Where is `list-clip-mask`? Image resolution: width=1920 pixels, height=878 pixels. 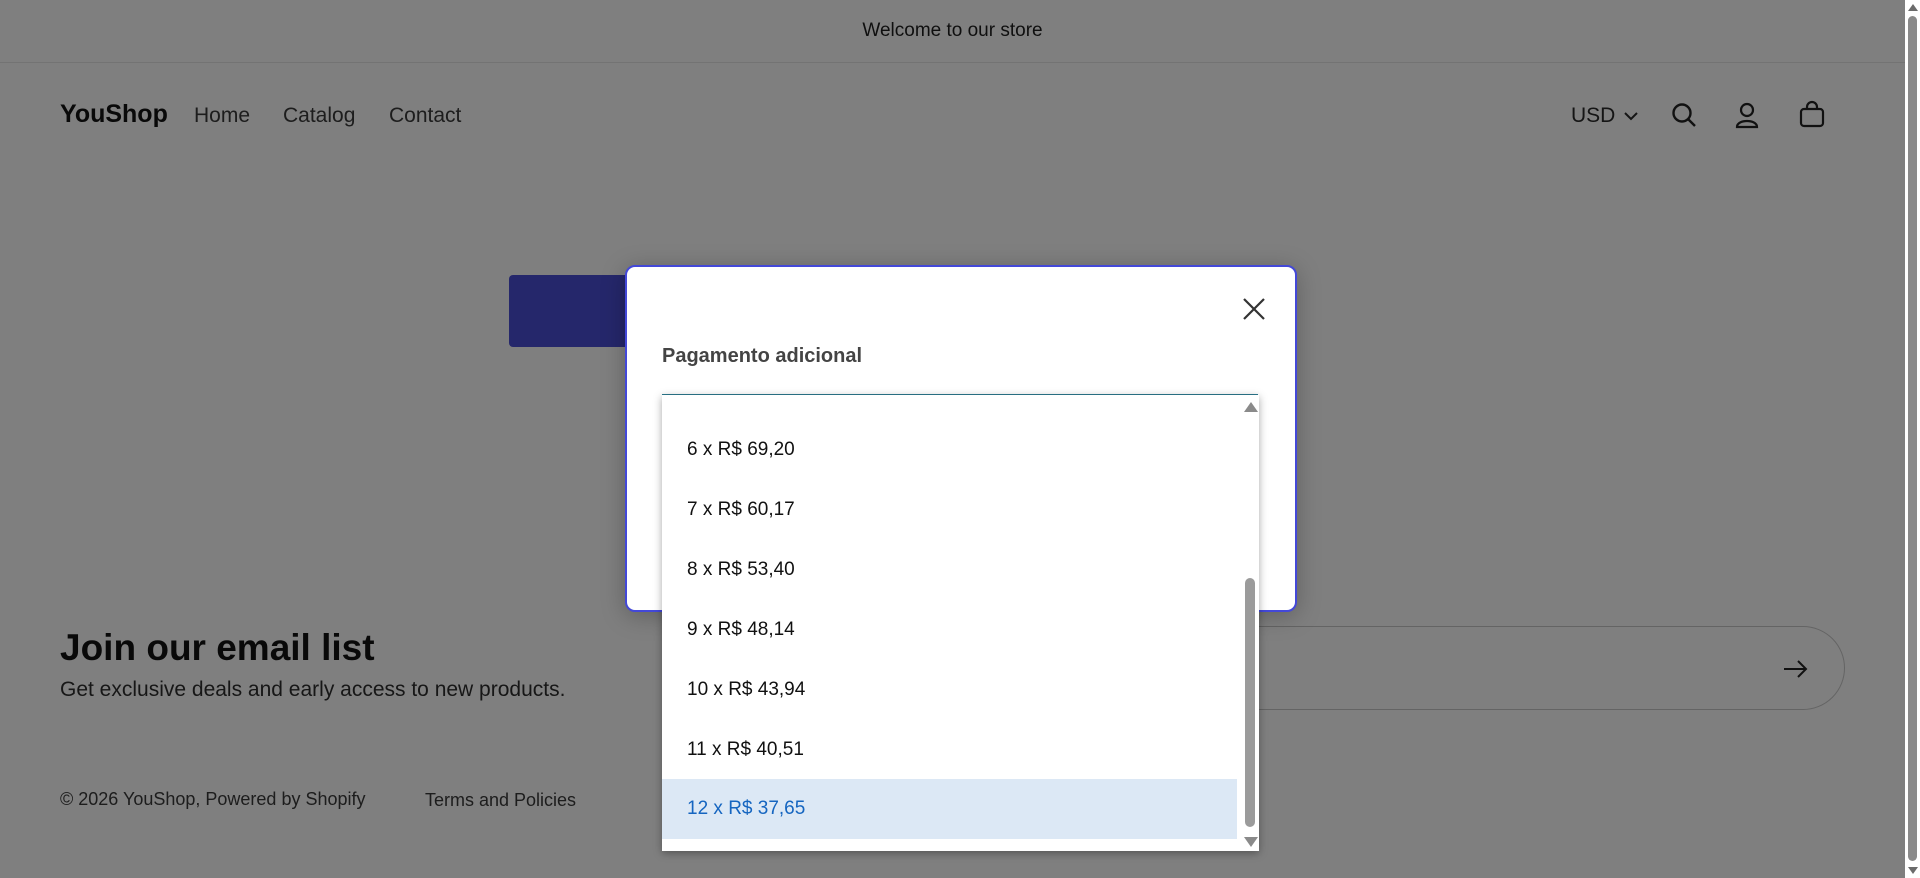
list-clip-mask is located at coordinates (949, 398).